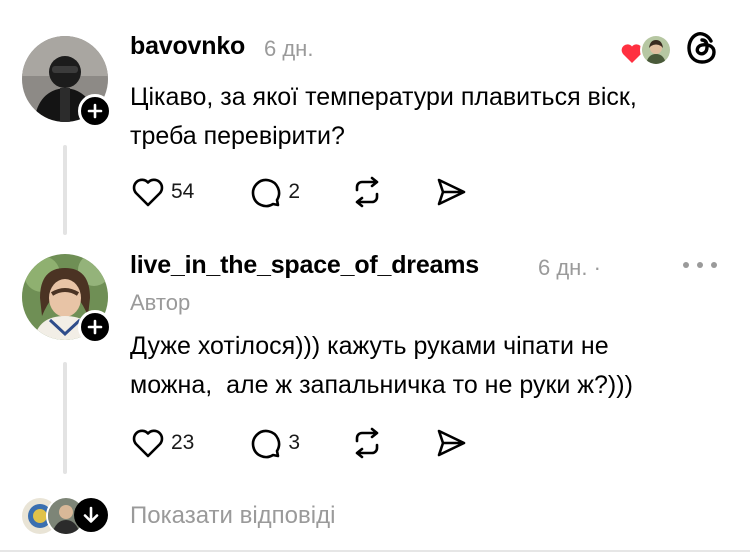 This screenshot has width=750, height=559. What do you see at coordinates (183, 442) in the screenshot?
I see `like-count: 23` at bounding box center [183, 442].